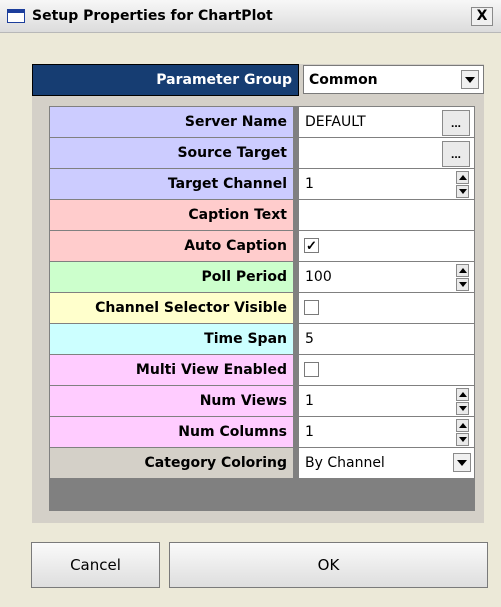 The image size is (501, 607). I want to click on target-channel-label: Target Channel, so click(171, 184).